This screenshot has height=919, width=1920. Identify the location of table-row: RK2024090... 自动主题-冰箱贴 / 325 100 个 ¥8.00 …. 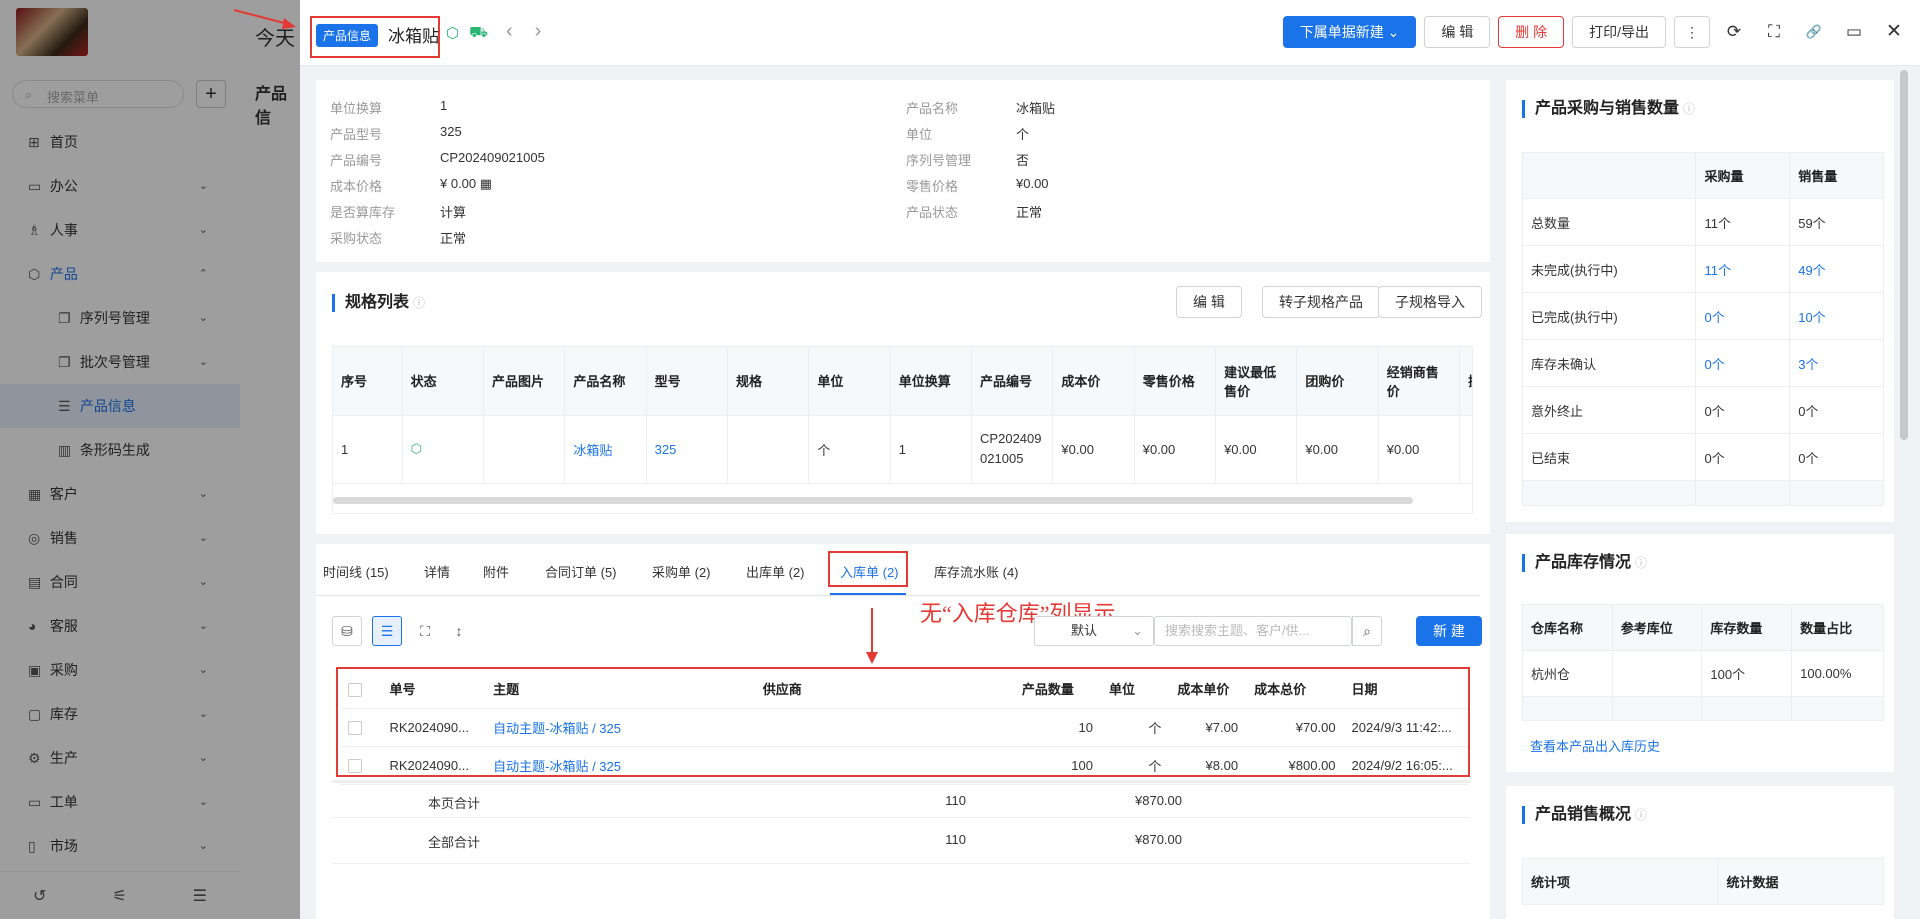
(904, 765).